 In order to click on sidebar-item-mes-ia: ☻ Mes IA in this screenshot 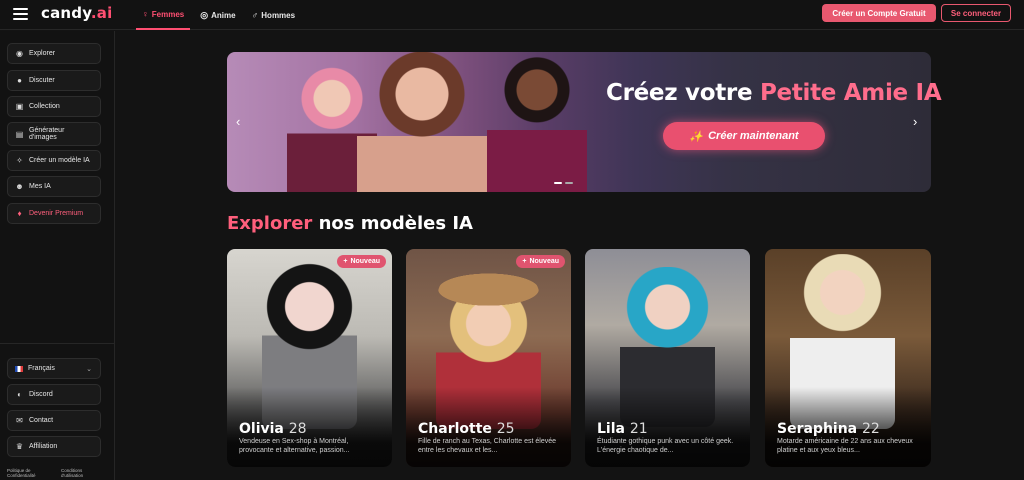, I will do `click(54, 186)`.